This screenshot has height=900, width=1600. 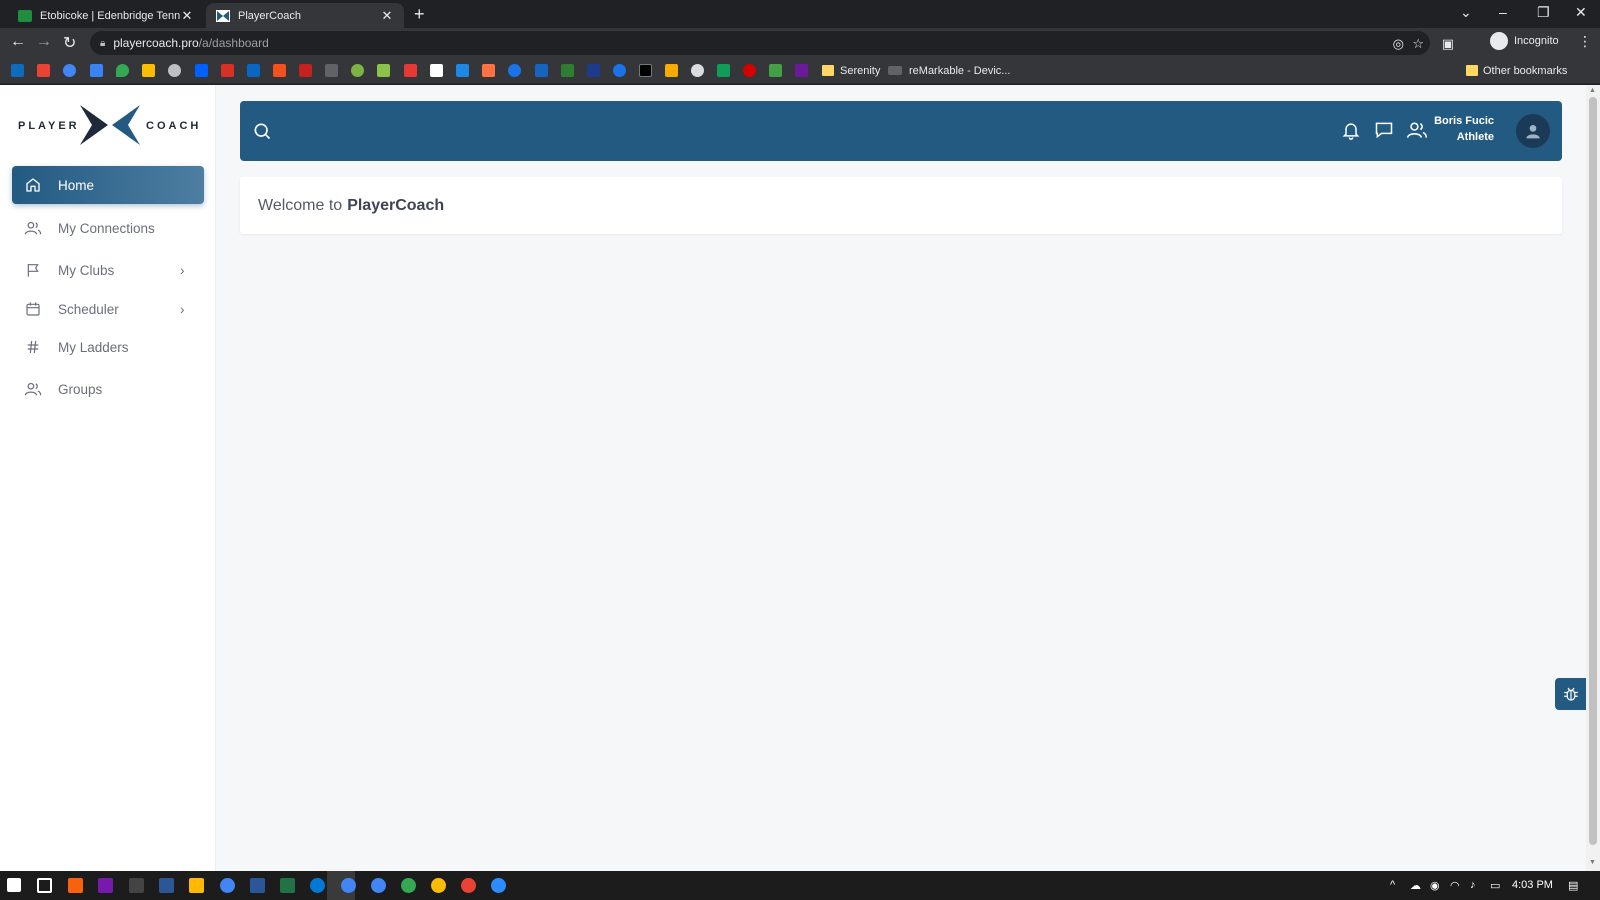 What do you see at coordinates (201, 70) in the screenshot?
I see `bookmark-dropbox-icon` at bounding box center [201, 70].